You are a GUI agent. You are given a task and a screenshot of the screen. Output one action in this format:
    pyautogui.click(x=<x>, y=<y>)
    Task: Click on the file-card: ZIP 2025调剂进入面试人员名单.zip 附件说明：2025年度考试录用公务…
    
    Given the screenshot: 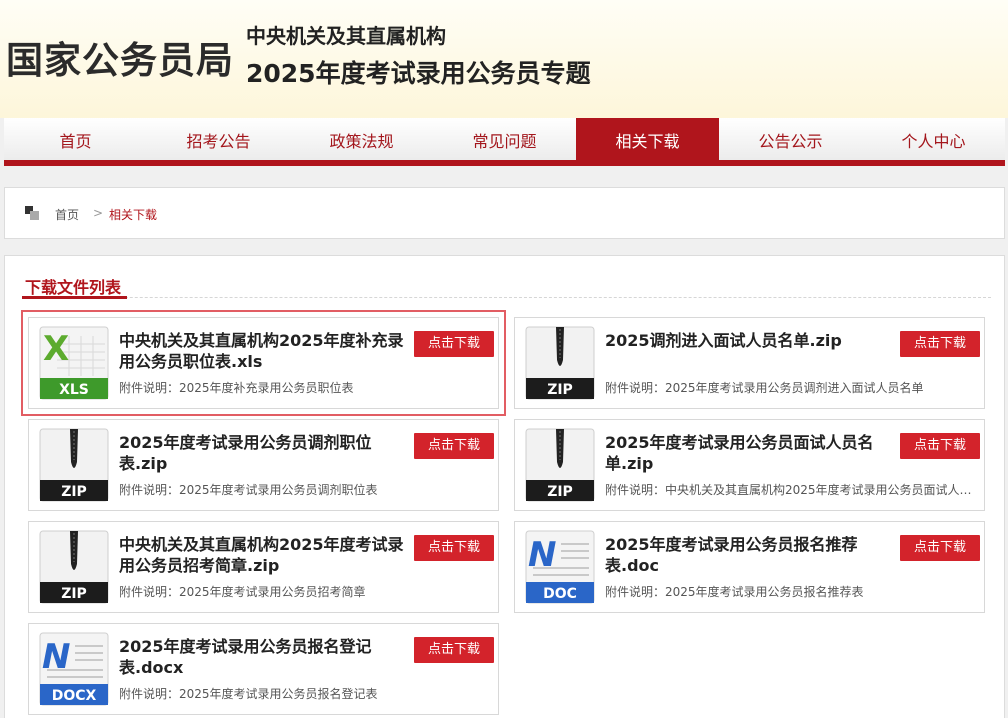 What is the action you would take?
    pyautogui.click(x=749, y=363)
    